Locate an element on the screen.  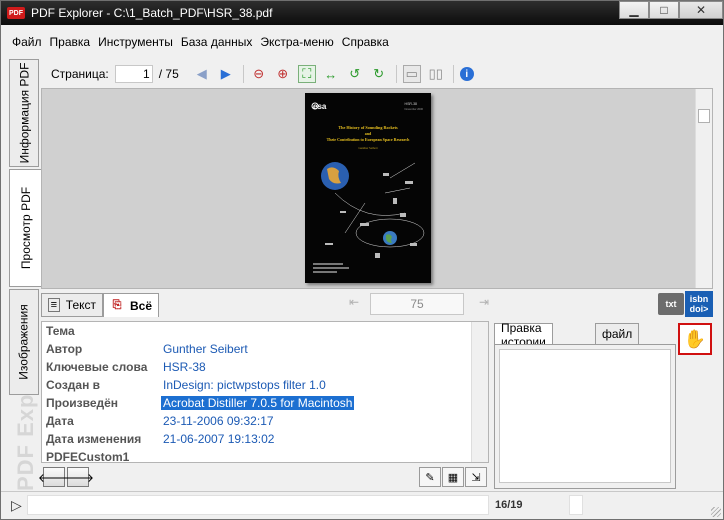
brand-watermark: PDF Exp is located at coordinates (23, 442).